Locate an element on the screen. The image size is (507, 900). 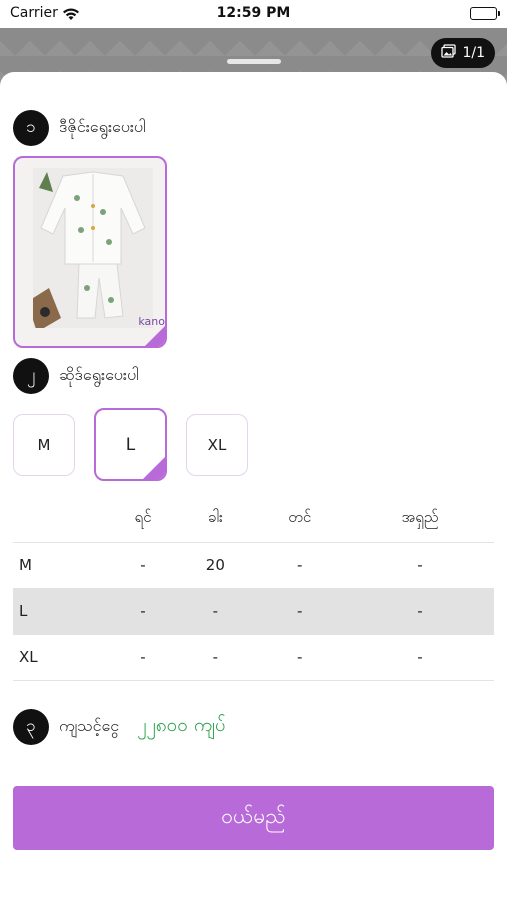
buy-button: ဝယ်မည် is located at coordinates (253, 818).